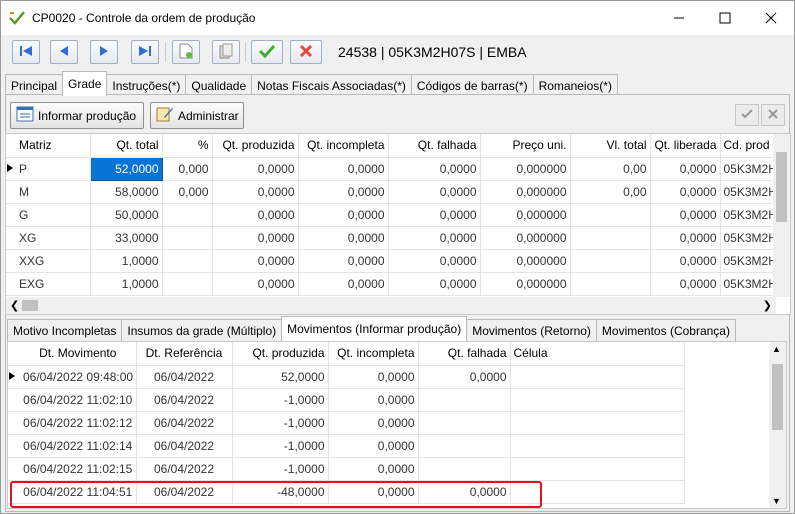 The image size is (795, 514). I want to click on cell-percent, so click(187, 238).